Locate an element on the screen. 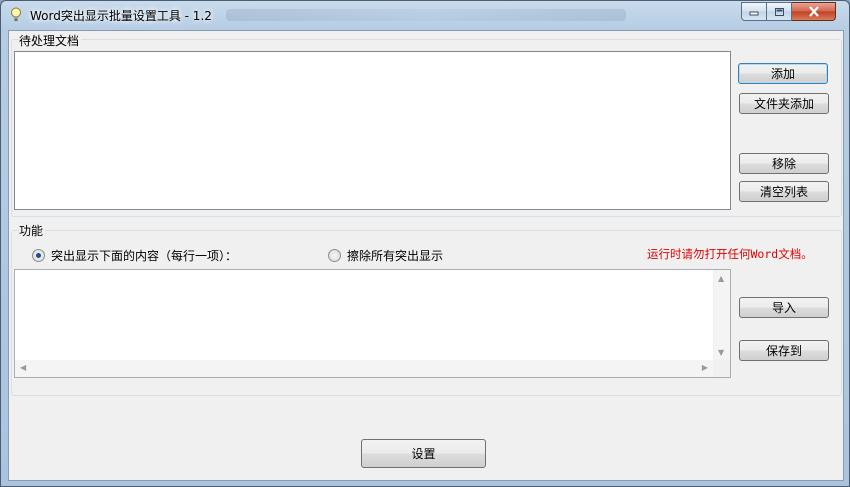  radio-clear-option: 擦除所有突出显示 is located at coordinates (385, 255).